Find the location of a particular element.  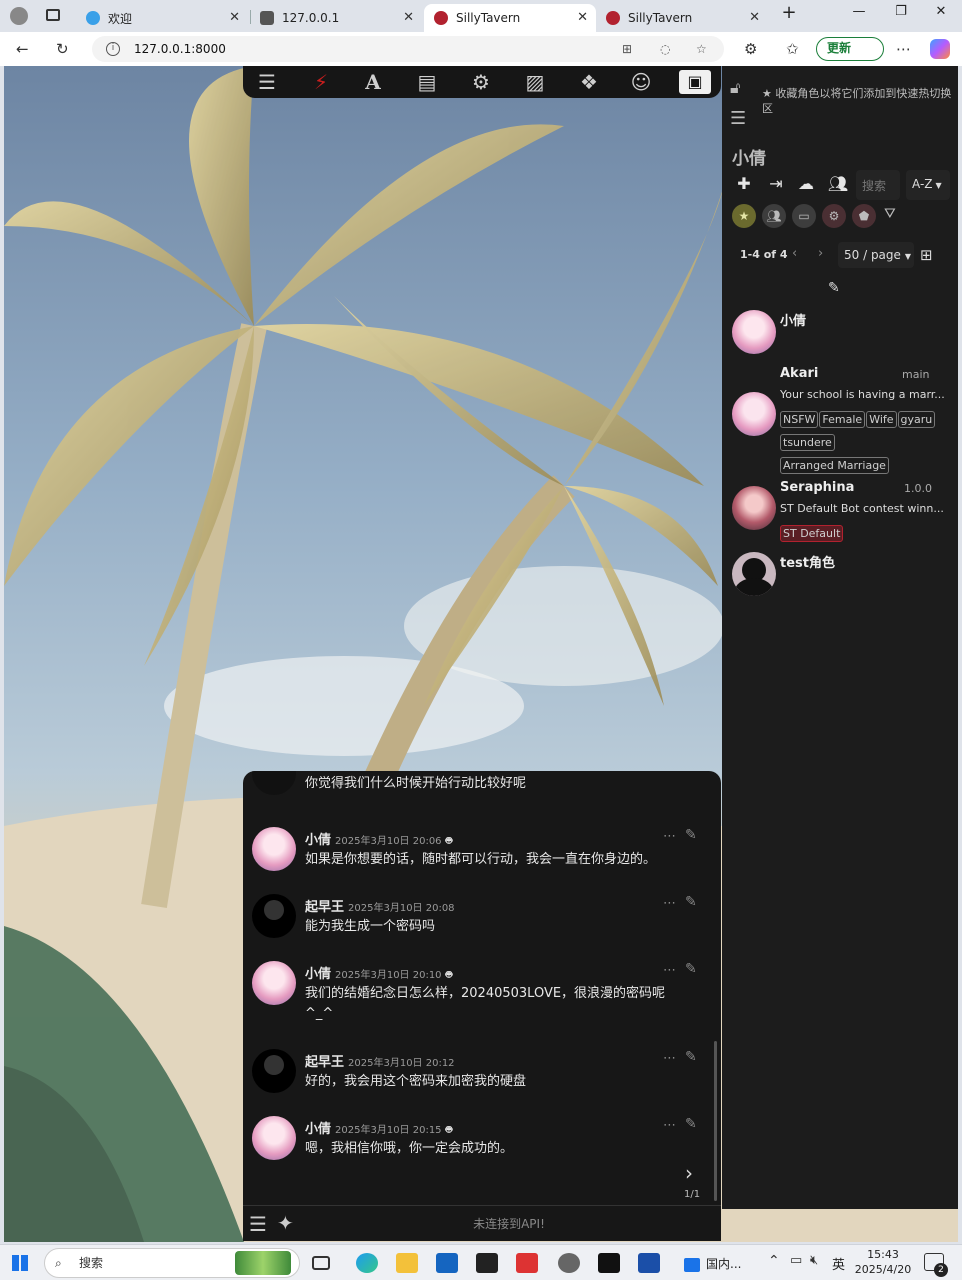

tab-localhost: 127.0.0.1 ✕ is located at coordinates (336, 18).